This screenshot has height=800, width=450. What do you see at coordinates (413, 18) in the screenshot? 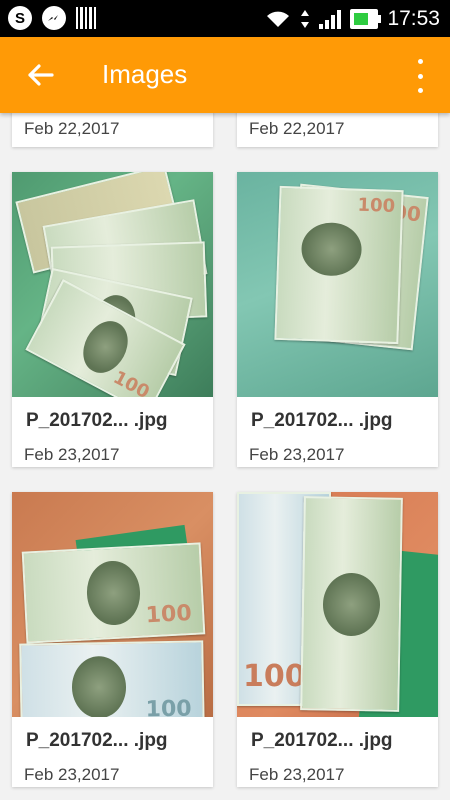
I see `clock: 17:53` at bounding box center [413, 18].